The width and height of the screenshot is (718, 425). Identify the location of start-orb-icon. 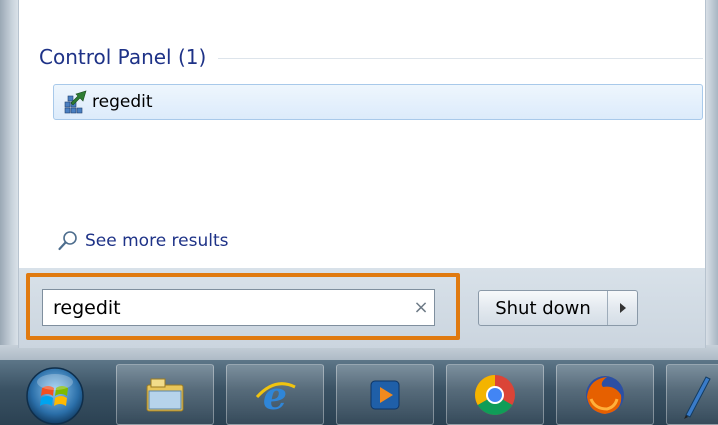
(55, 395).